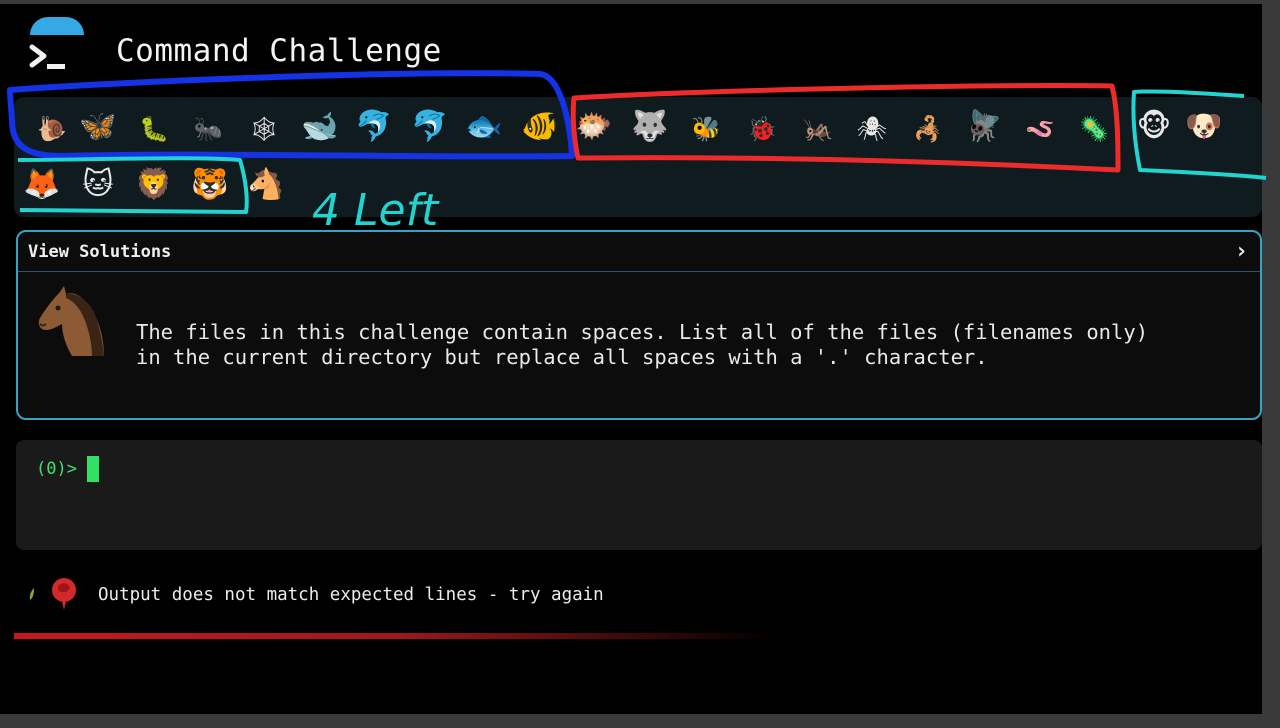 The image size is (1280, 728). What do you see at coordinates (92, 469) in the screenshot?
I see `text-cursor` at bounding box center [92, 469].